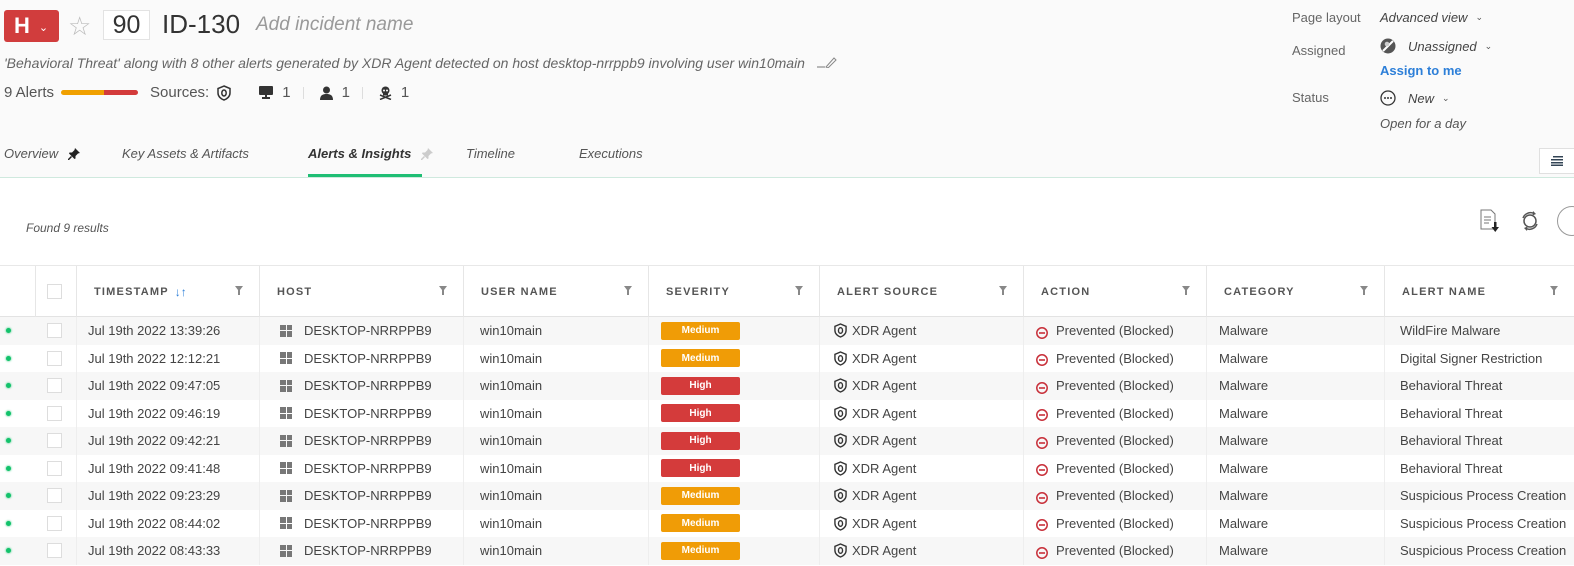  Describe the element at coordinates (394, 92) in the screenshot. I see `artifacts-stat: 1` at that location.